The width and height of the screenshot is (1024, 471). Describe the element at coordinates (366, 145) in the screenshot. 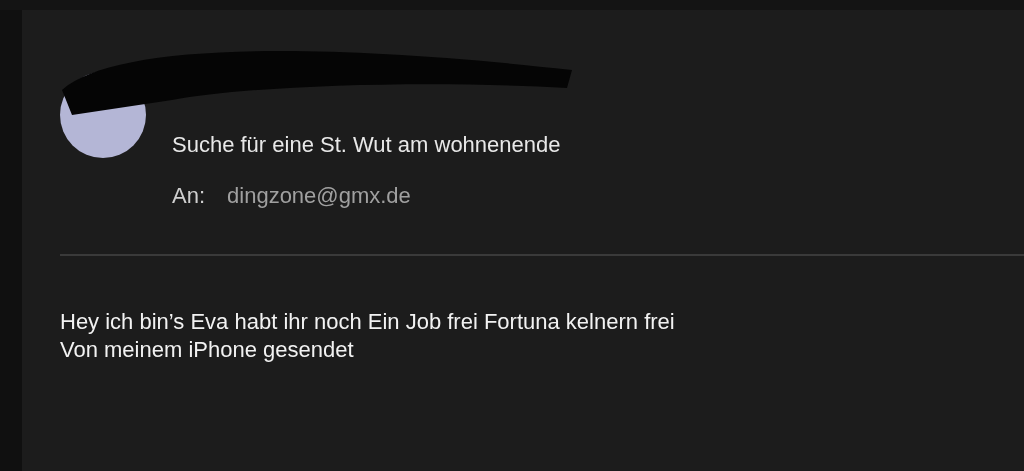

I see `email-subject: Suche für eine St. Wut am wohnenende` at that location.